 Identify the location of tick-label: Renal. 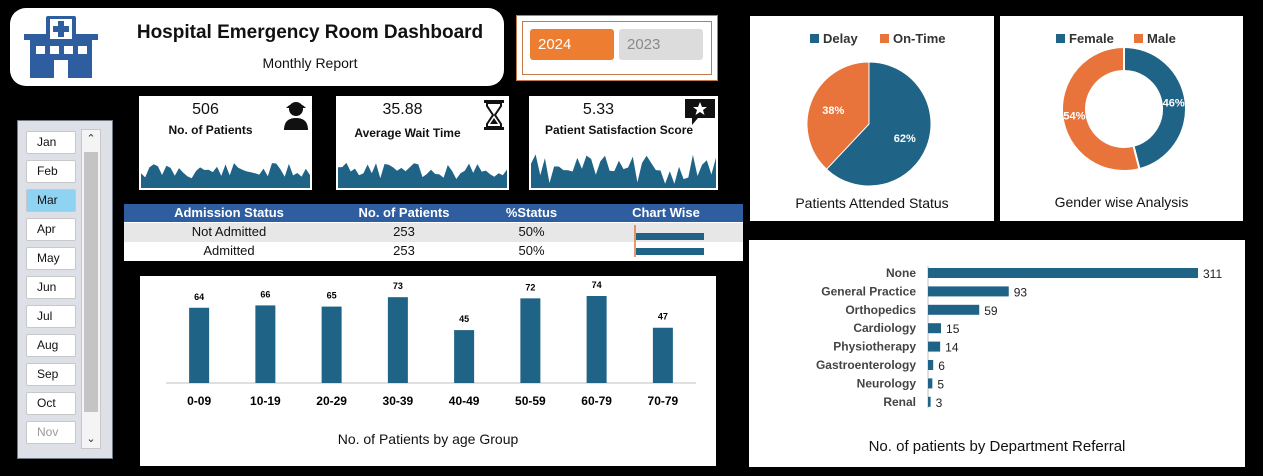
(899, 402).